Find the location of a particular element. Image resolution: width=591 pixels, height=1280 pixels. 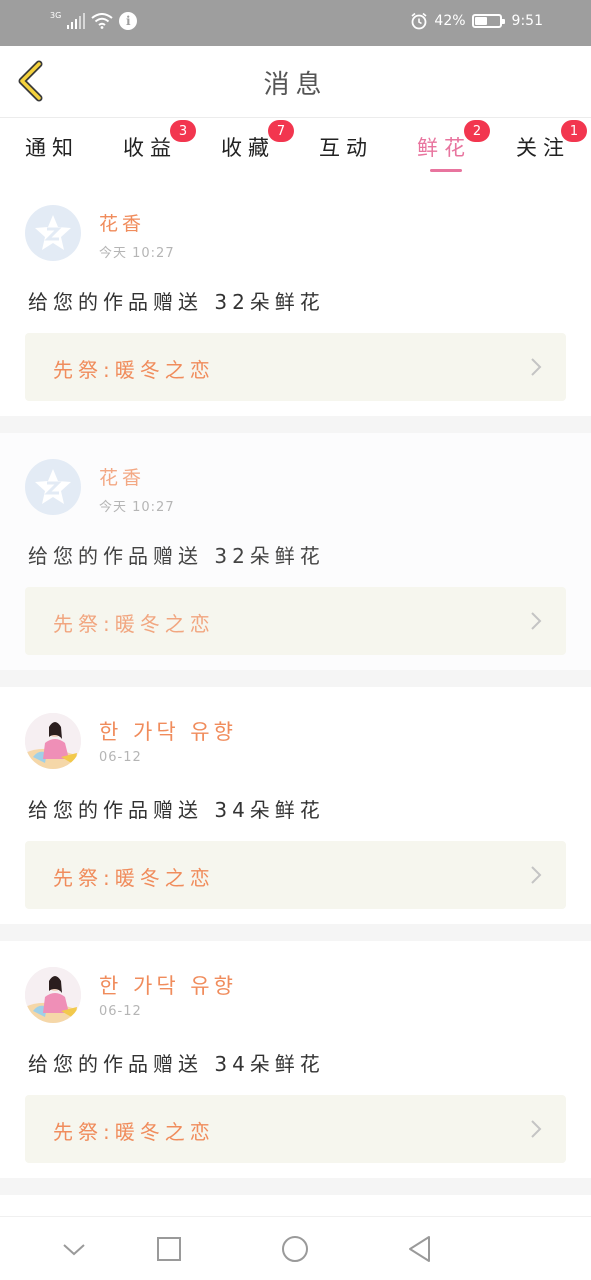

wifi-icon is located at coordinates (102, 21).